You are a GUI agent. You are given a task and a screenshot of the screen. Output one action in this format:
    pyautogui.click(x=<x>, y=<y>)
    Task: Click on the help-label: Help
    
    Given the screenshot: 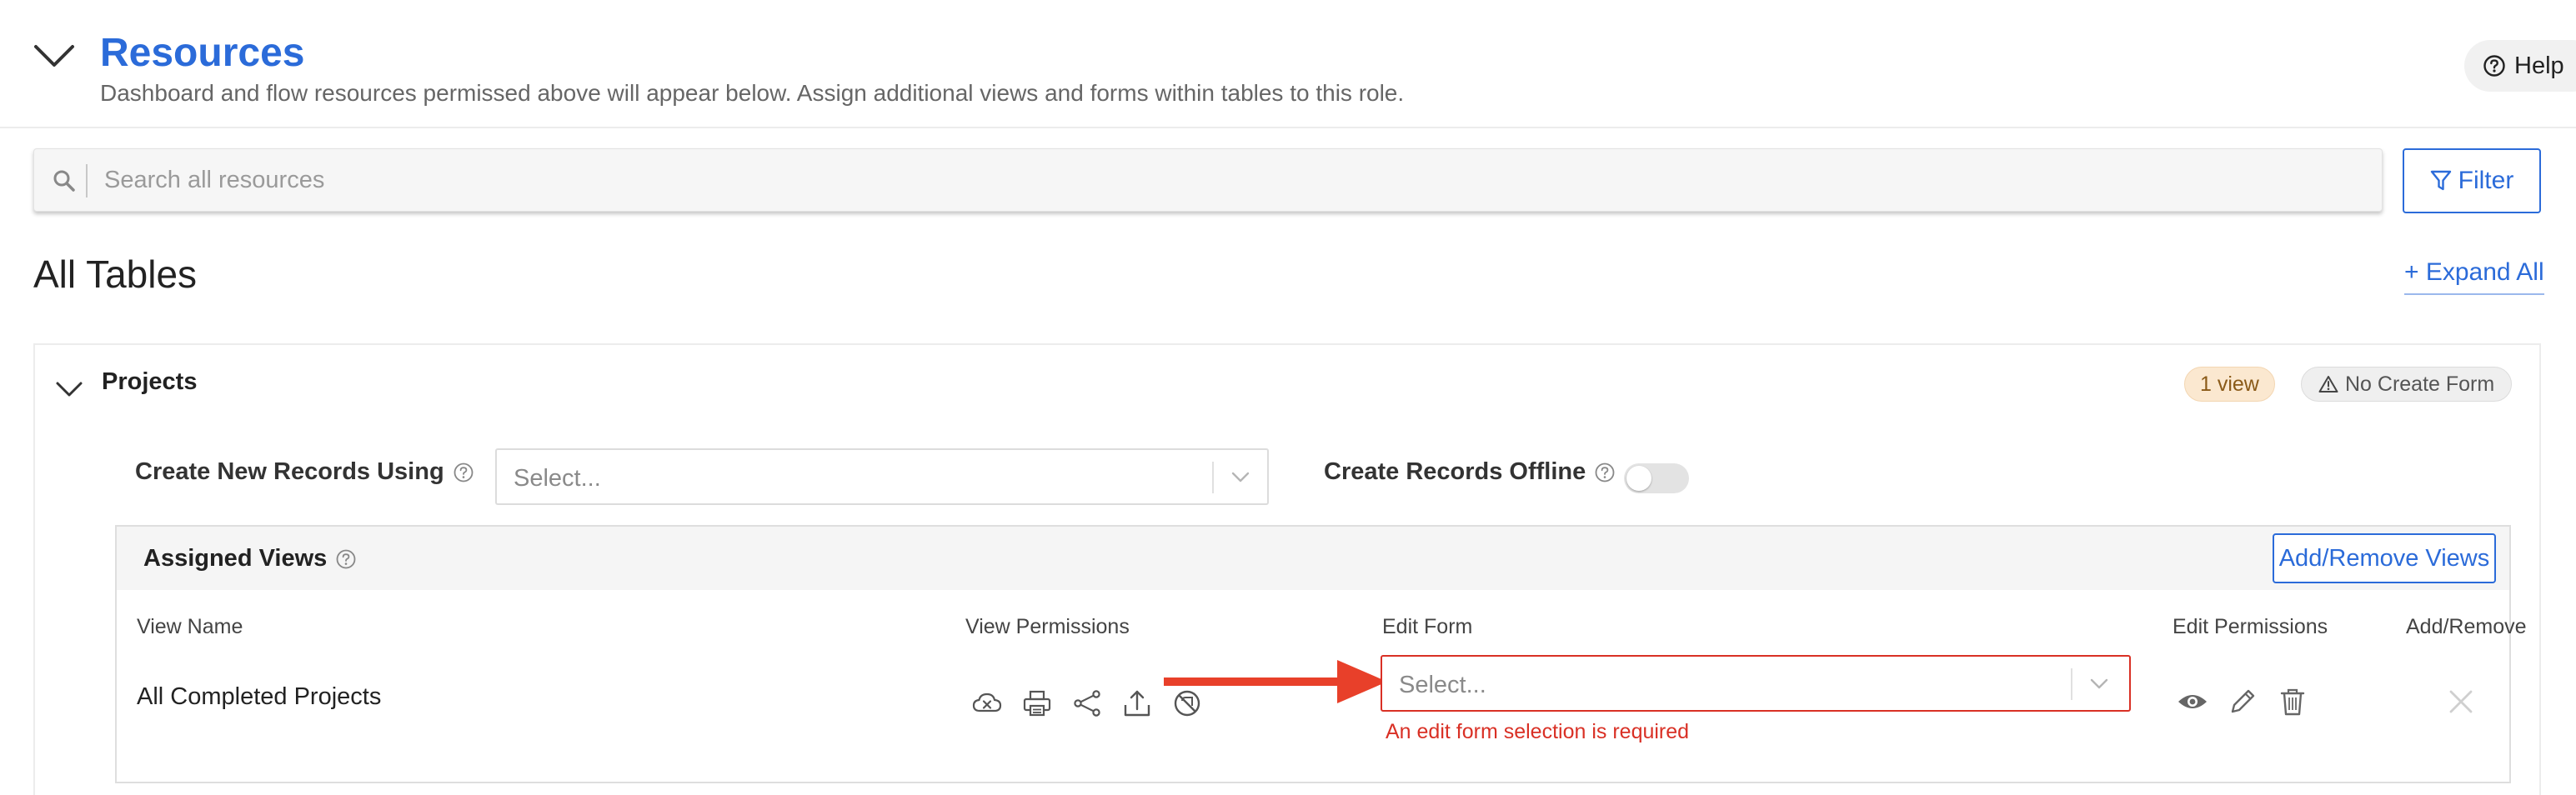 What is the action you would take?
    pyautogui.click(x=2539, y=65)
    